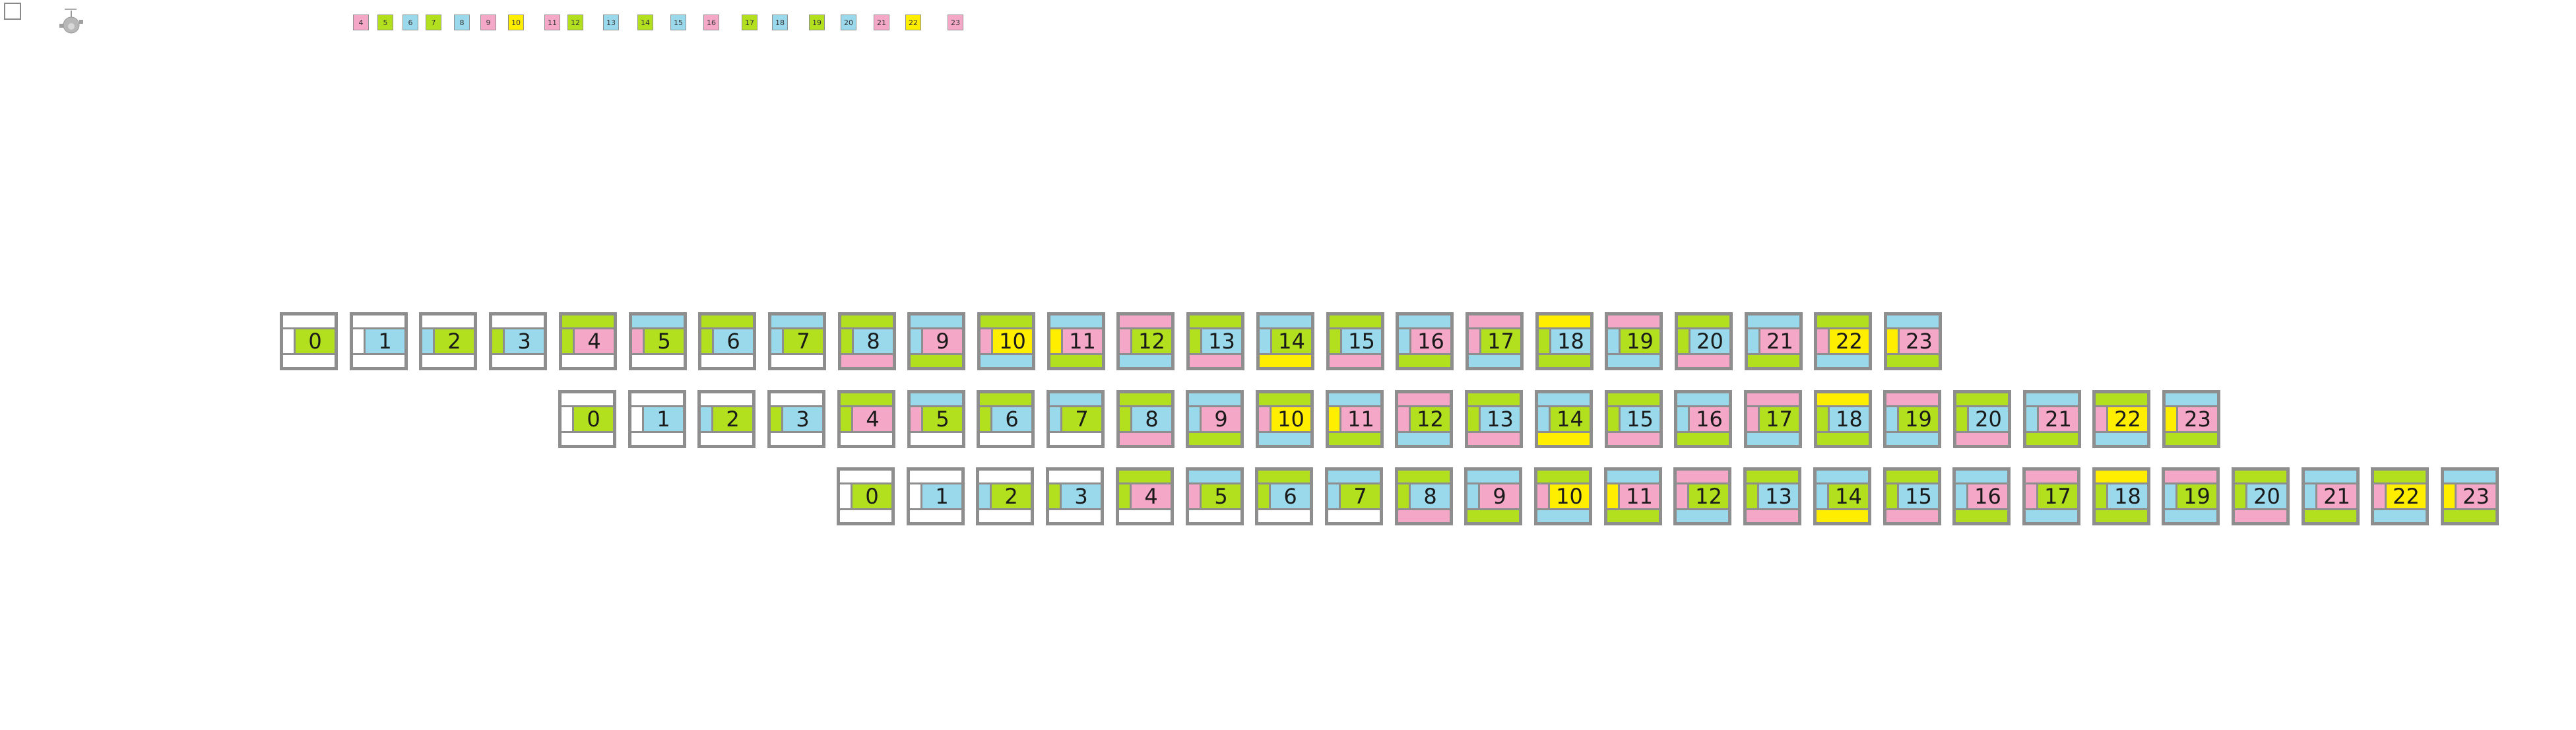 The width and height of the screenshot is (2576, 730). I want to click on mini-tile-20: 20, so click(848, 23).